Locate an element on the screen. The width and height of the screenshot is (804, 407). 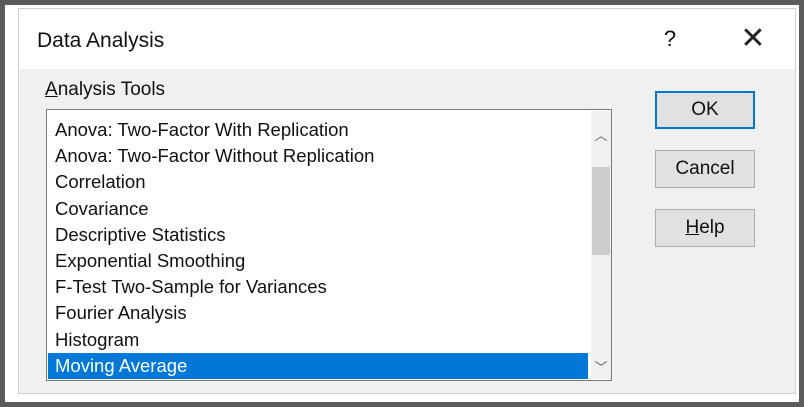
help-button: Help is located at coordinates (705, 228).